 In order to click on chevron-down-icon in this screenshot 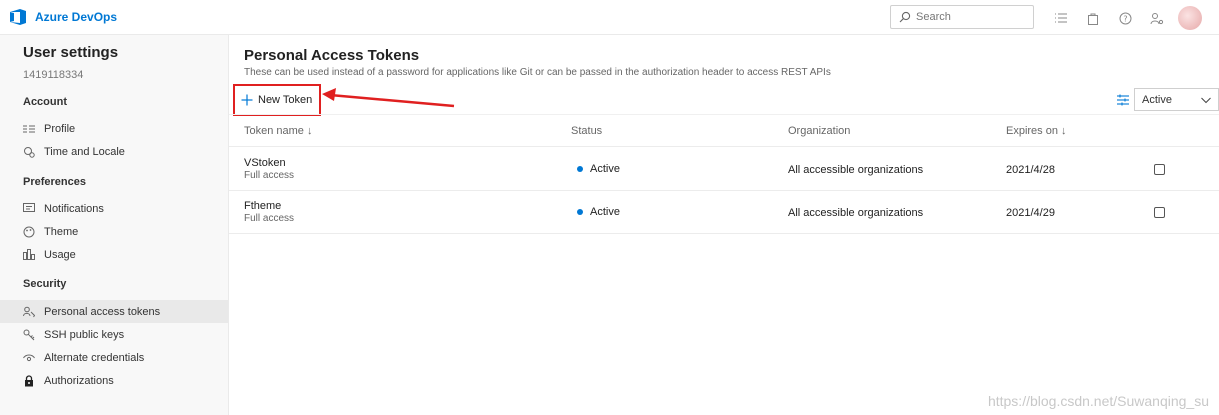, I will do `click(1206, 100)`.